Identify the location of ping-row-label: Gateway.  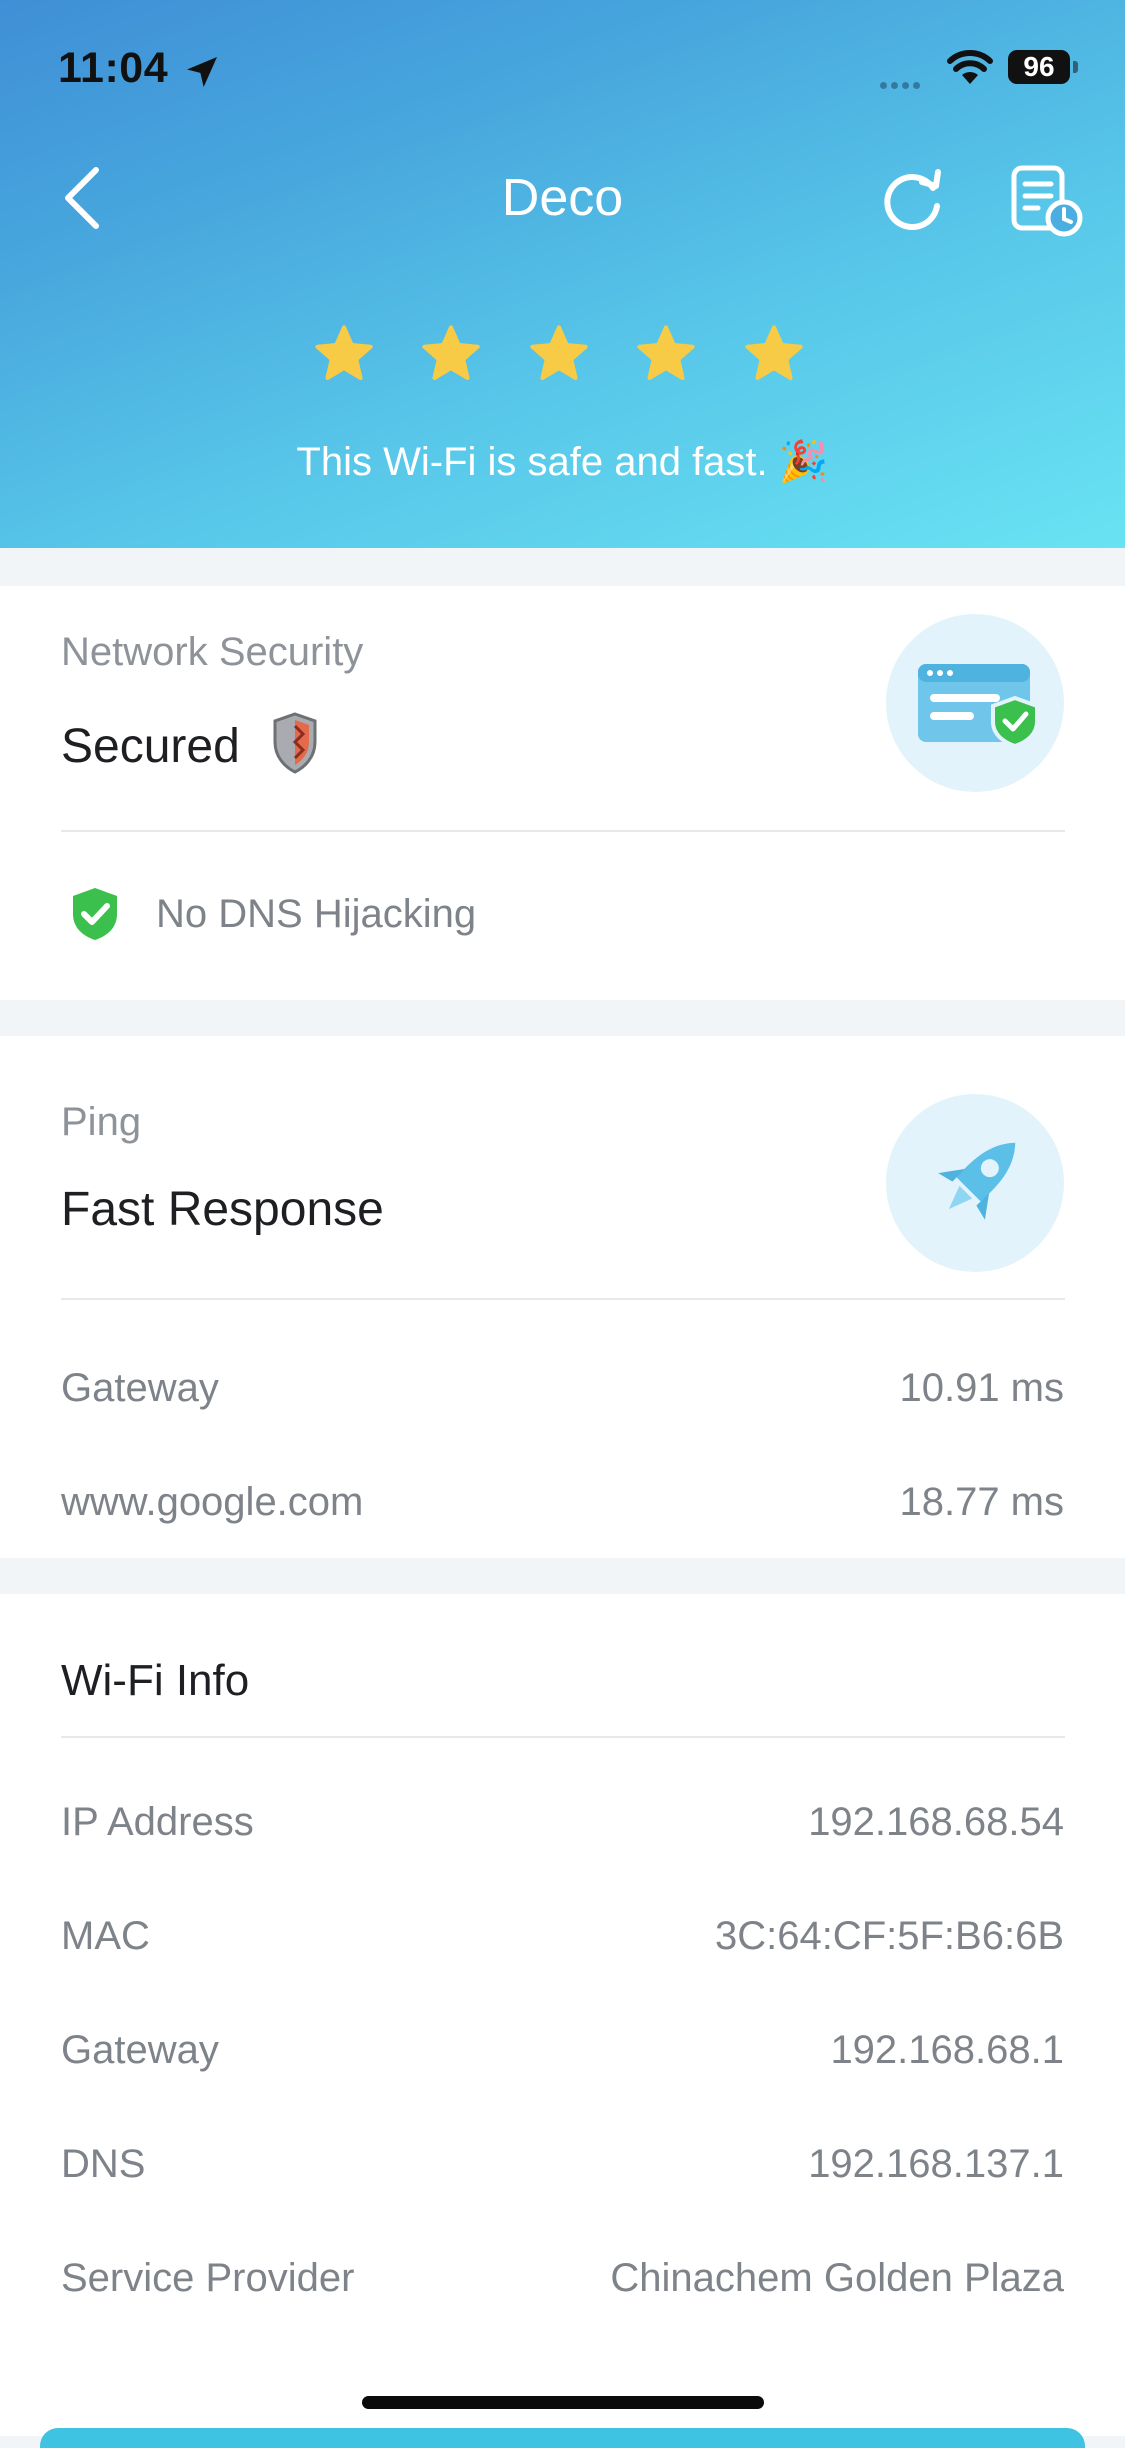
(140, 1388).